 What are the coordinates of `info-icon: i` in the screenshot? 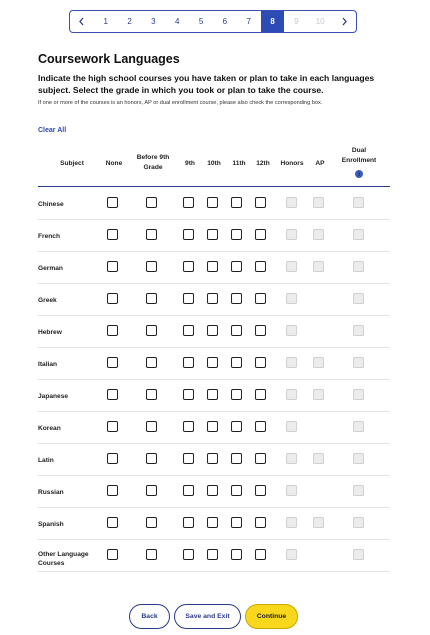 It's located at (359, 174).